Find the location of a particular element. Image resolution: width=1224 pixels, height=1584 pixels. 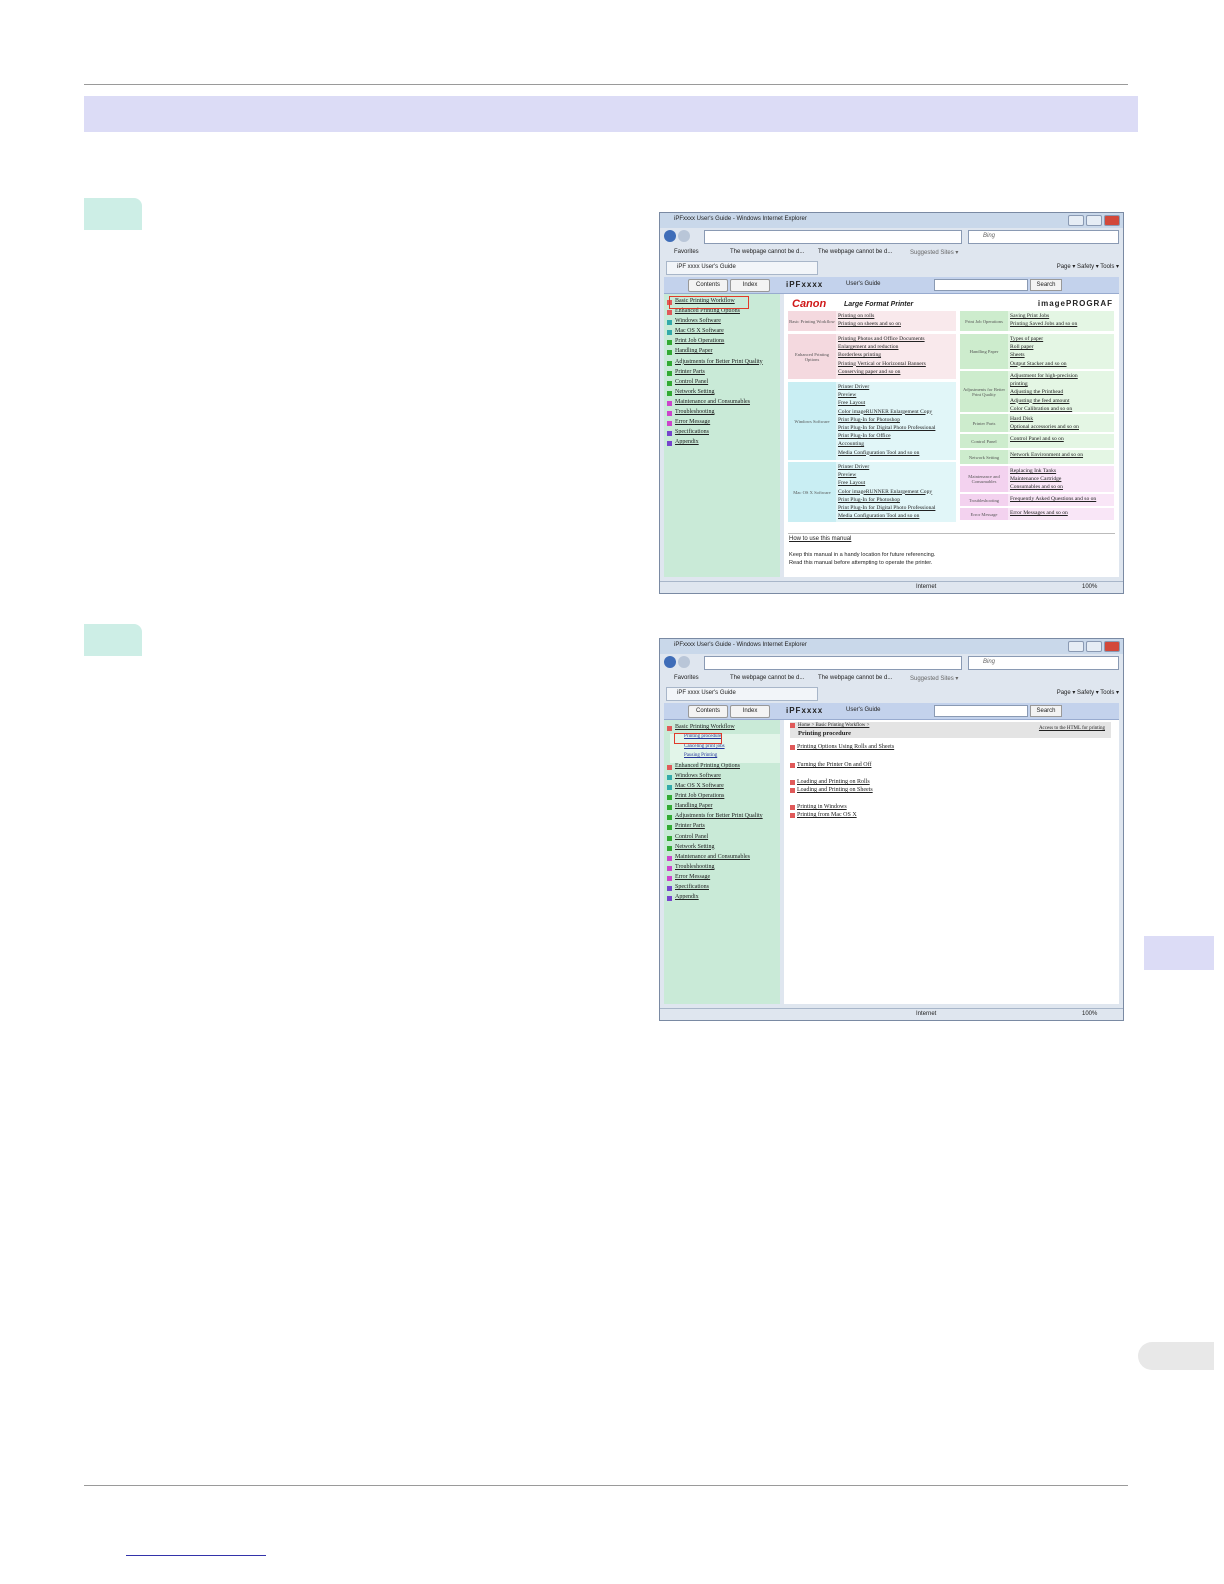

left-cell-1-link-0: Printing Photos and Office Documents is located at coordinates (882, 339).